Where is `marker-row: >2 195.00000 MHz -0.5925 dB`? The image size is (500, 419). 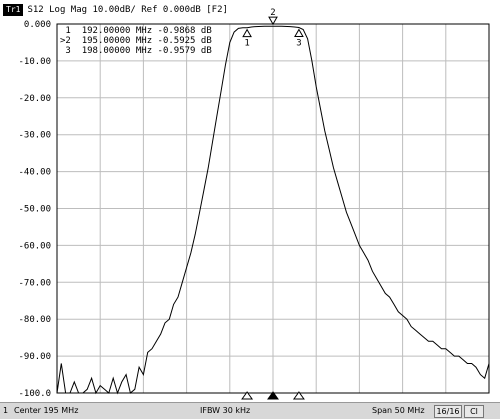
marker-row: >2 195.00000 MHz -0.5925 dB is located at coordinates (136, 41).